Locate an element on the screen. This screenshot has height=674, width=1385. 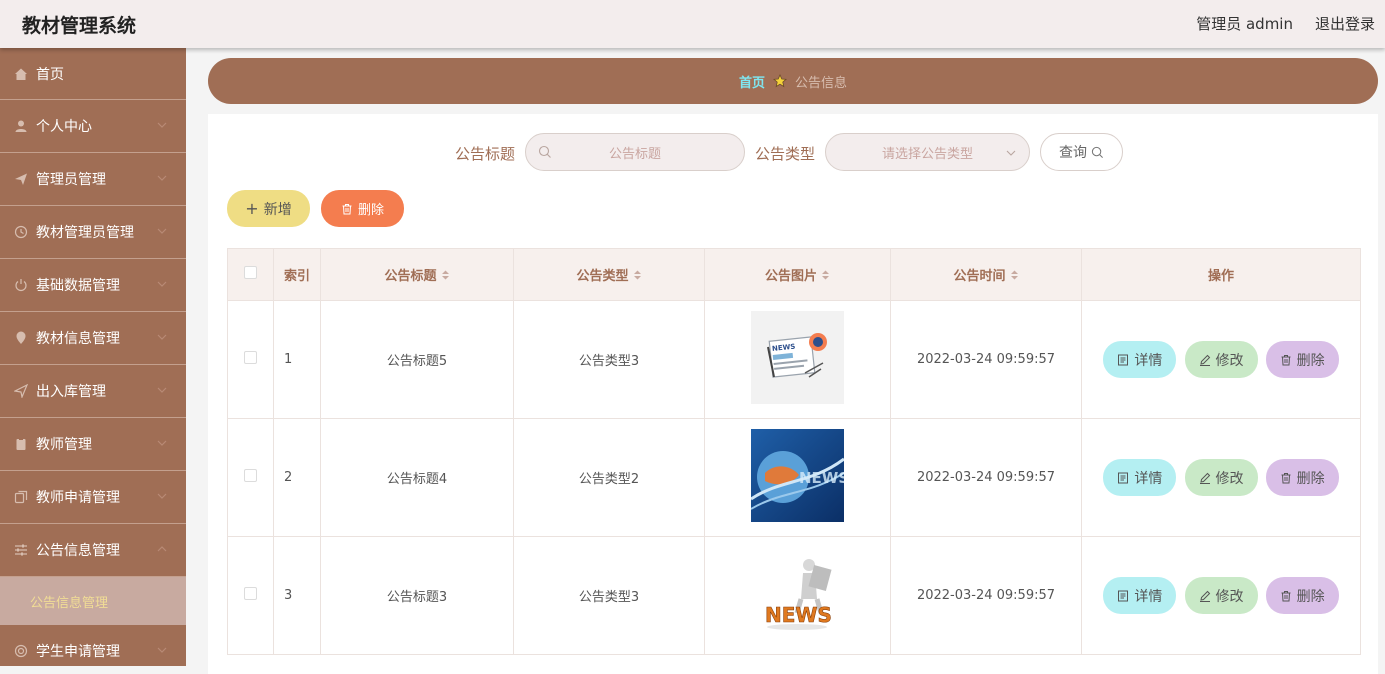
clipboard-icon is located at coordinates (21, 444).